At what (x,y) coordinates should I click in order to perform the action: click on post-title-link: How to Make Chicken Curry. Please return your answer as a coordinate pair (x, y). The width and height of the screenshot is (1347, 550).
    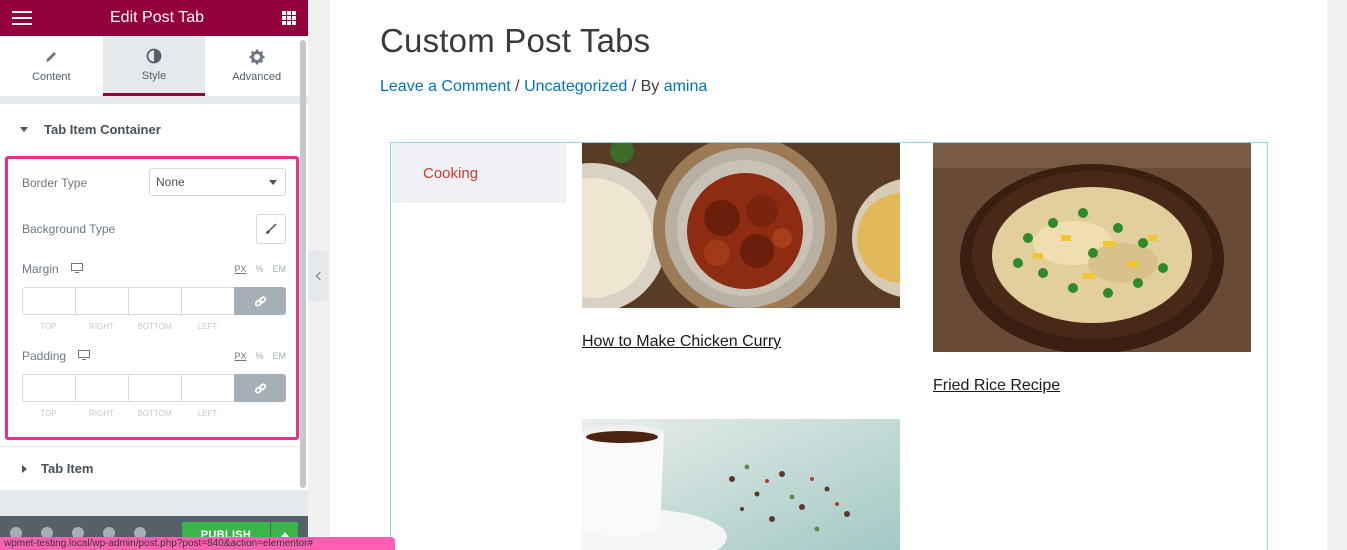
    Looking at the image, I should click on (681, 342).